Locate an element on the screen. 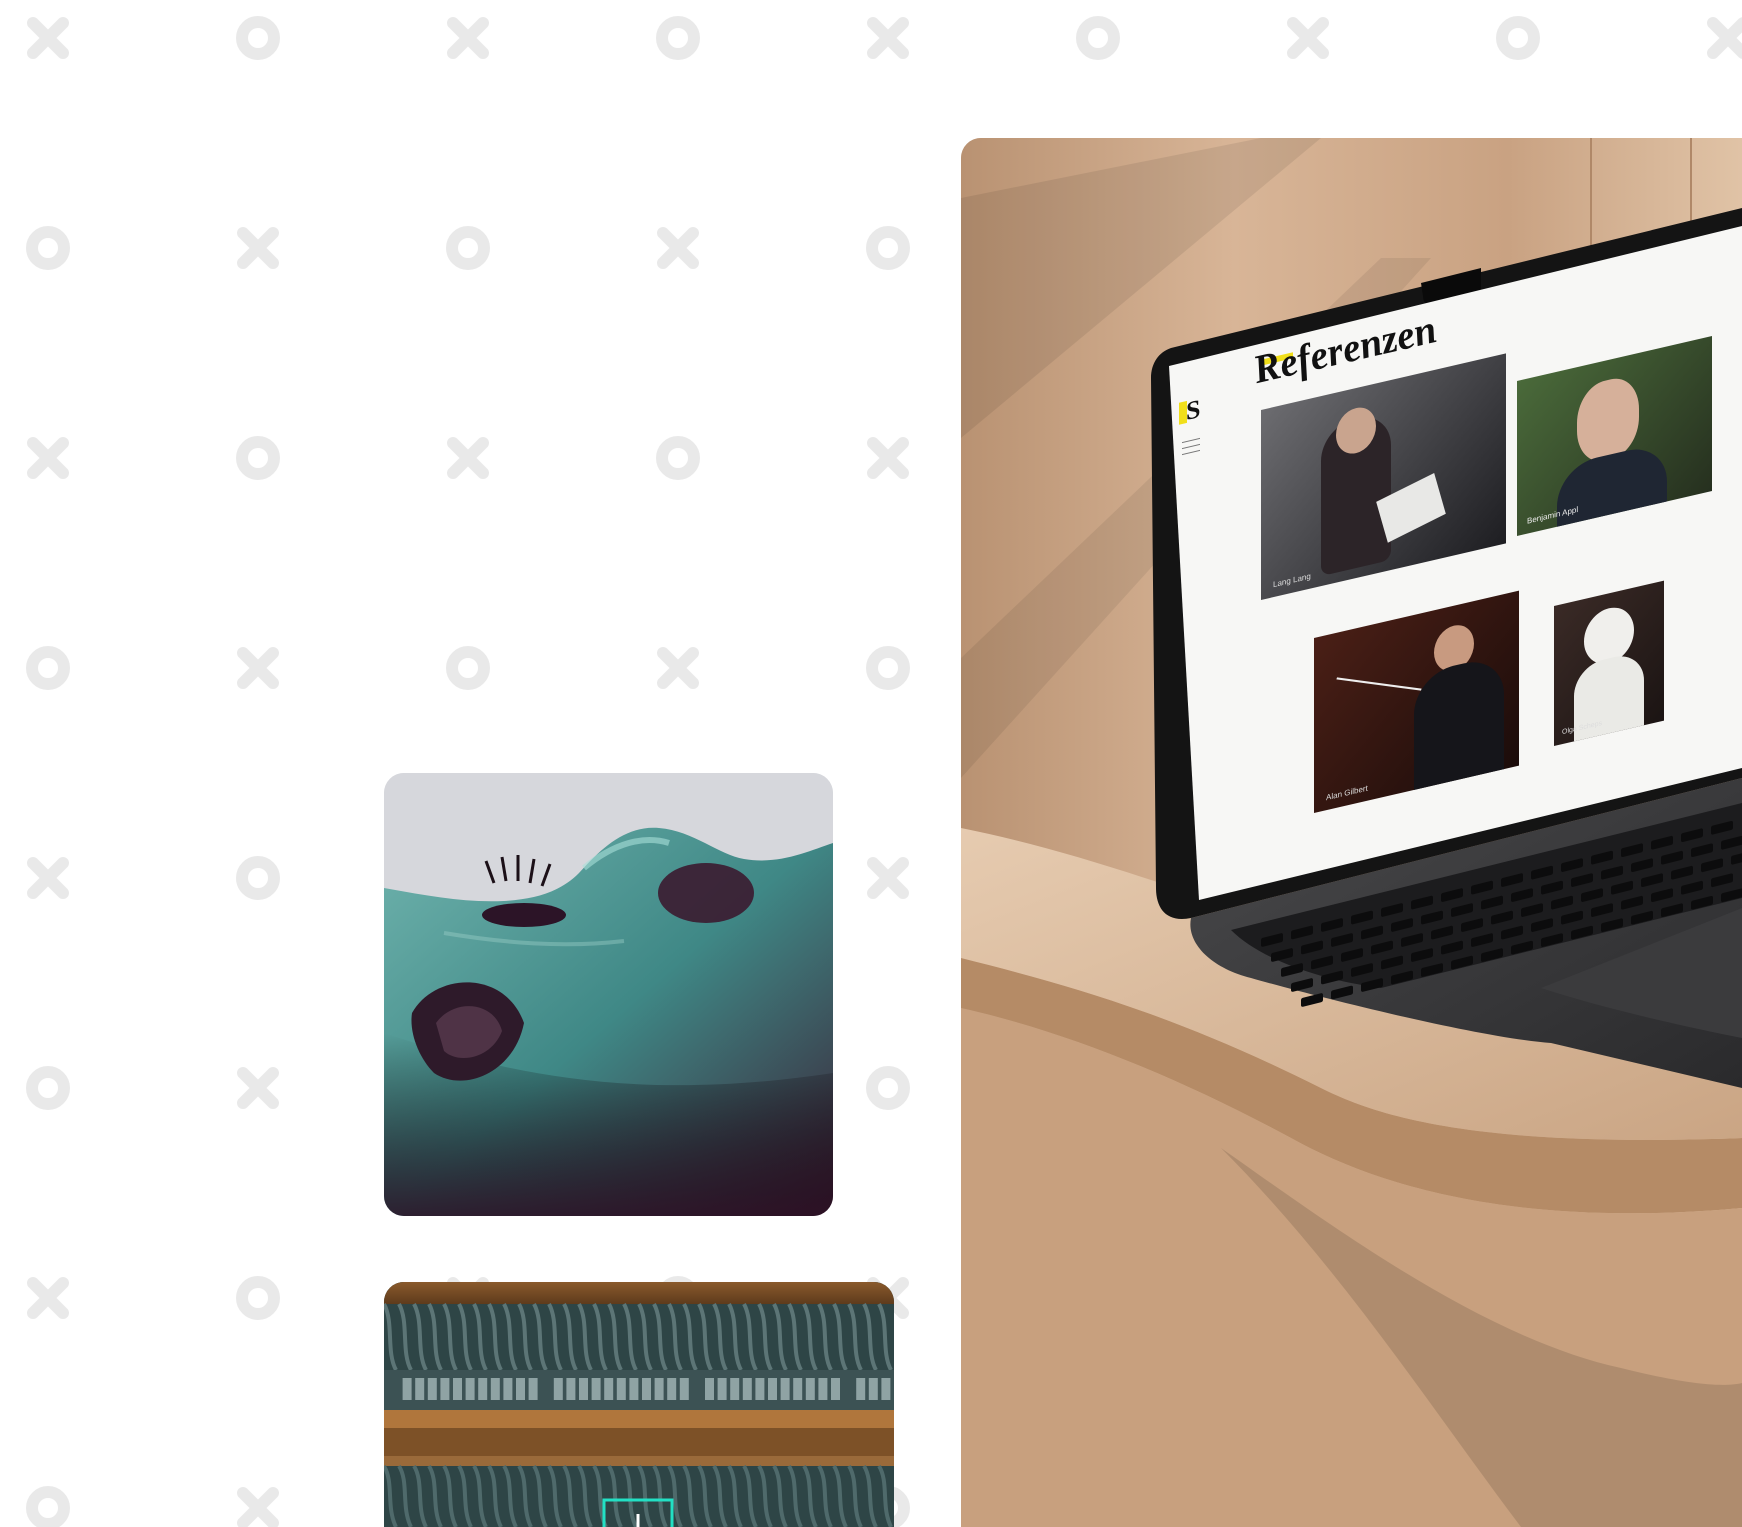 This screenshot has height=1527, width=1742. reference-photo-lang-lang: Lang Lang is located at coordinates (1383, 476).